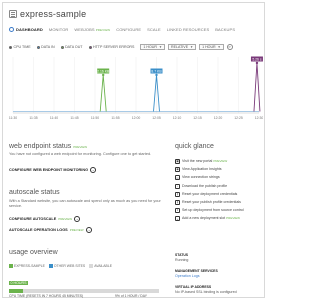 The image size is (320, 300). What do you see at coordinates (177, 161) in the screenshot?
I see `server-icon: ▣` at bounding box center [177, 161].